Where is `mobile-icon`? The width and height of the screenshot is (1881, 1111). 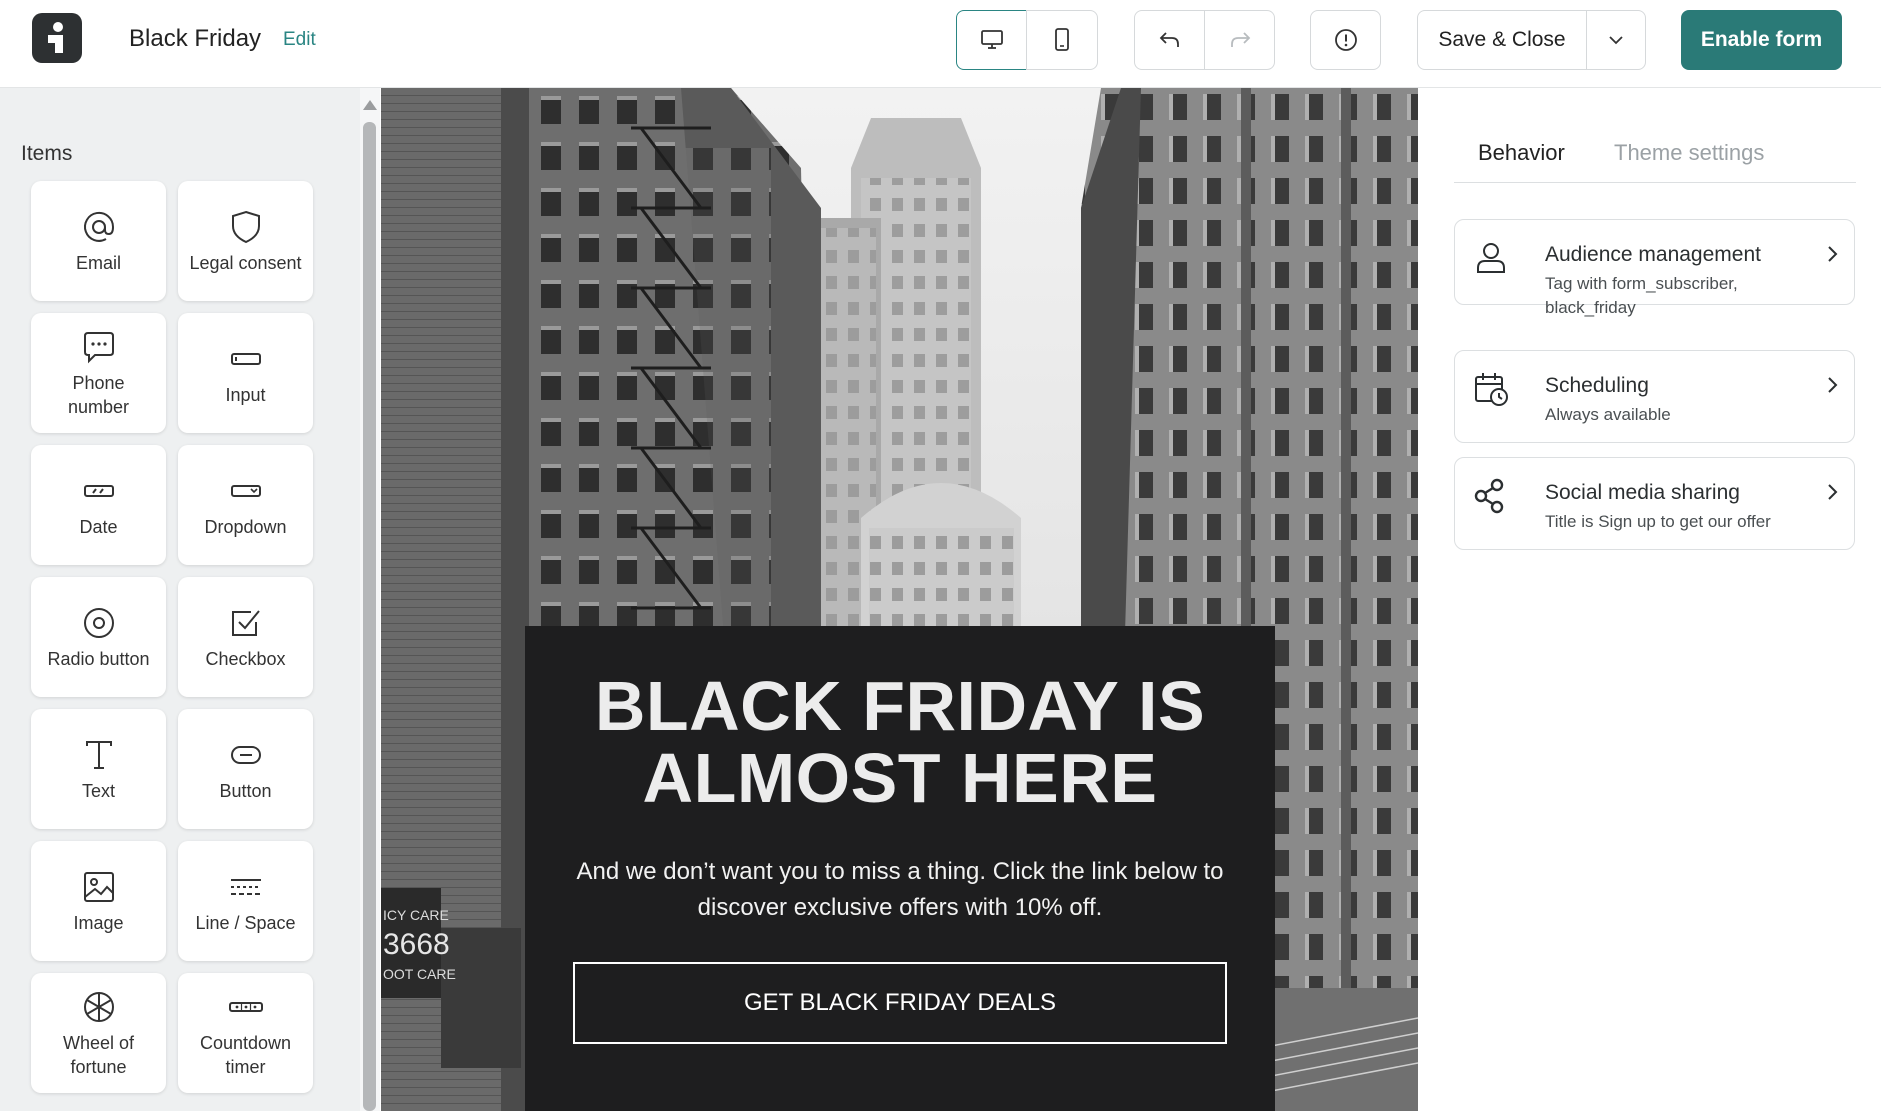
mobile-icon is located at coordinates (1062, 39).